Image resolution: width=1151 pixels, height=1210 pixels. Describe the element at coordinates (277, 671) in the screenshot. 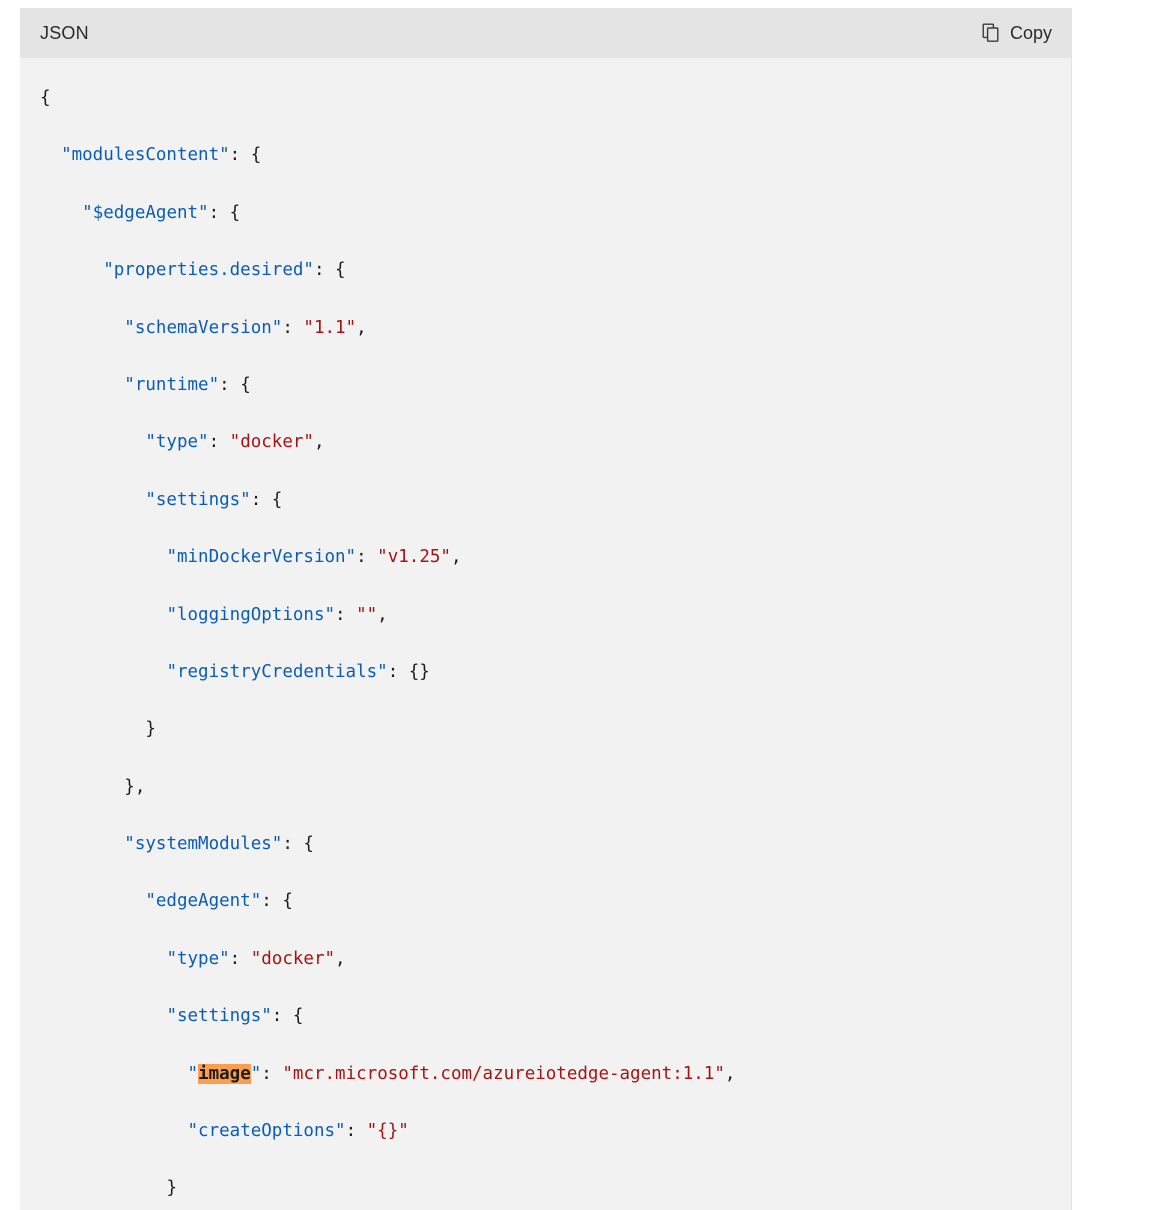

I see `code-token: "registryCredentials"` at that location.